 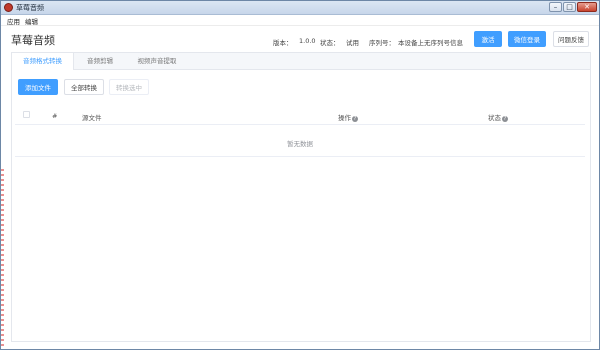 I want to click on tab-audio-format-convert: 音频格式转换, so click(x=43, y=61).